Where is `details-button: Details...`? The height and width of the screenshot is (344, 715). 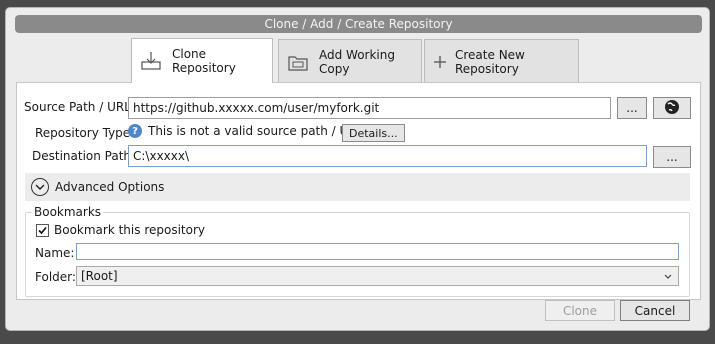 details-button: Details... is located at coordinates (373, 133).